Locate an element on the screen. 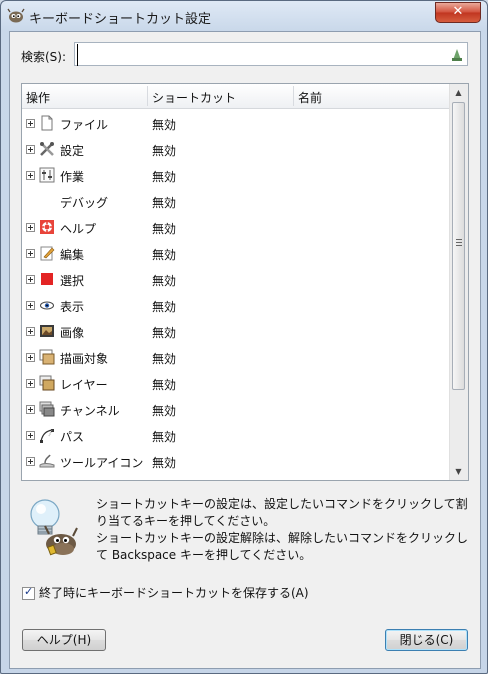 This screenshot has width=488, height=674. edit-icon is located at coordinates (47, 253).